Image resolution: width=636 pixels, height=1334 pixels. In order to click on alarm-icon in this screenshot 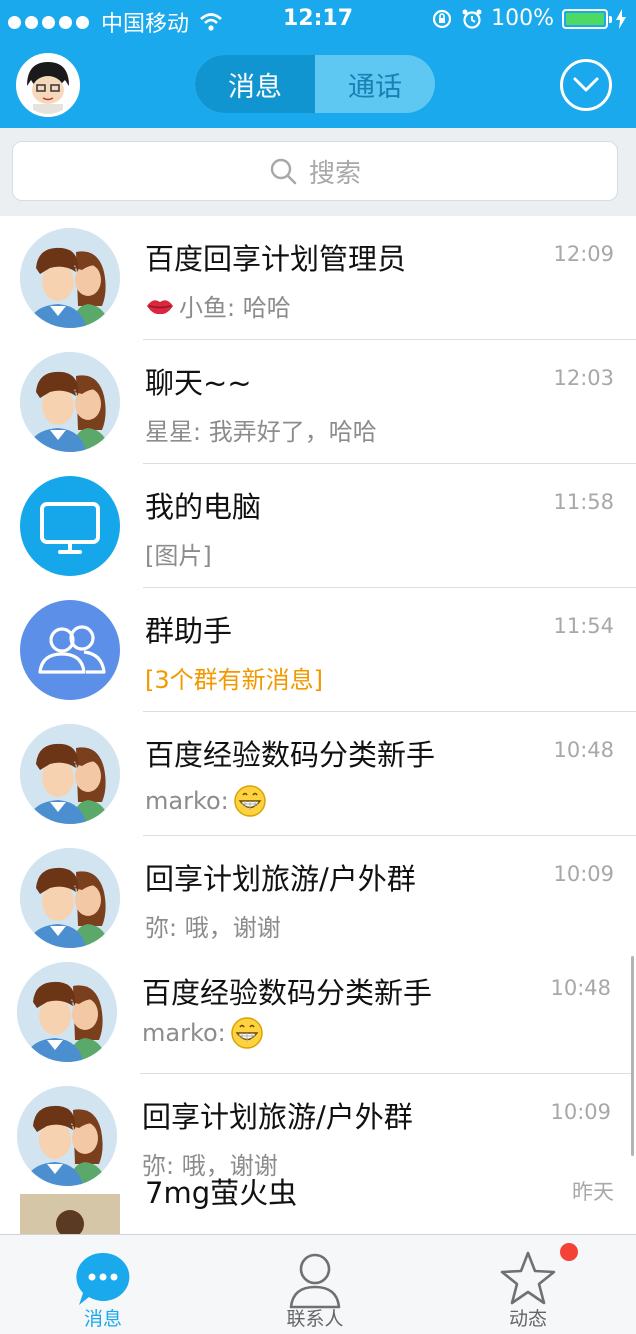, I will do `click(472, 19)`.